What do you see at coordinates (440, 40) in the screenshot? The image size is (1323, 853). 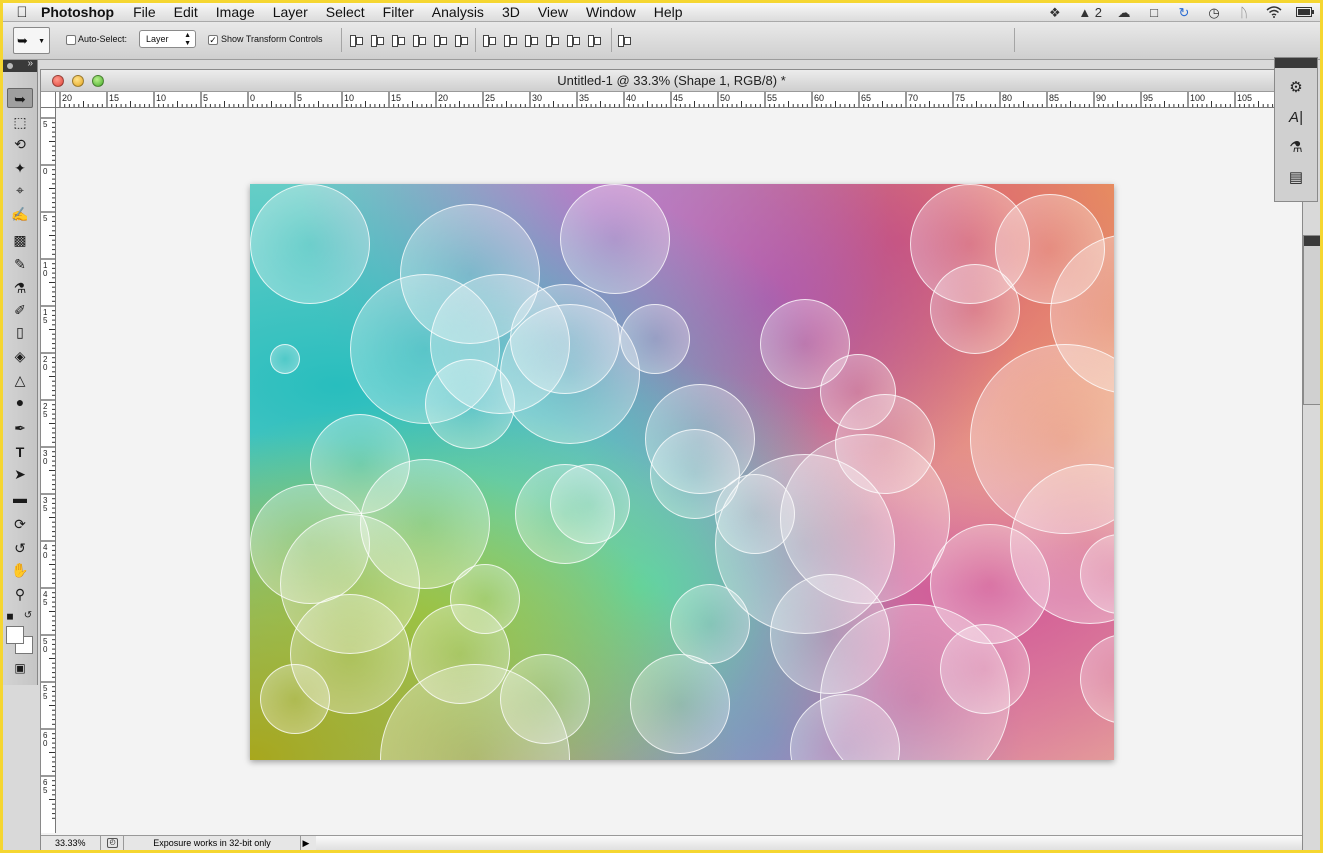 I see `align-hcenter-icon` at bounding box center [440, 40].